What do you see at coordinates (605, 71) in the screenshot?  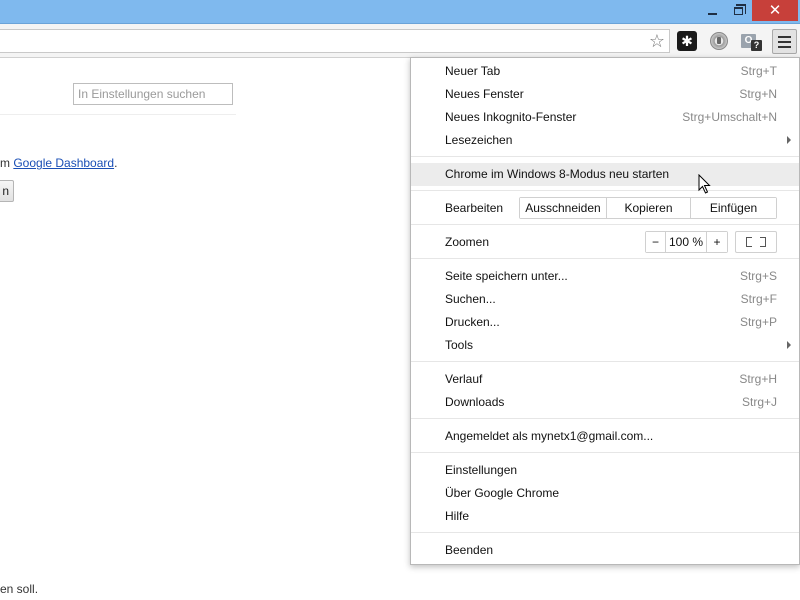 I see `menu-item-new-tab: Neuer Tab Strg+T` at bounding box center [605, 71].